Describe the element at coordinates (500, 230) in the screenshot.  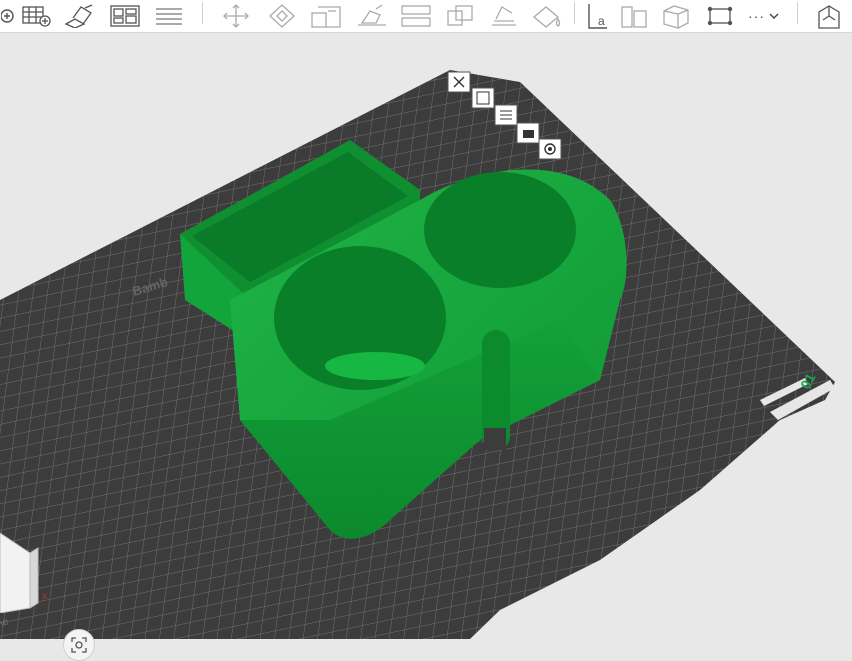
I see `small-cup-hole` at that location.